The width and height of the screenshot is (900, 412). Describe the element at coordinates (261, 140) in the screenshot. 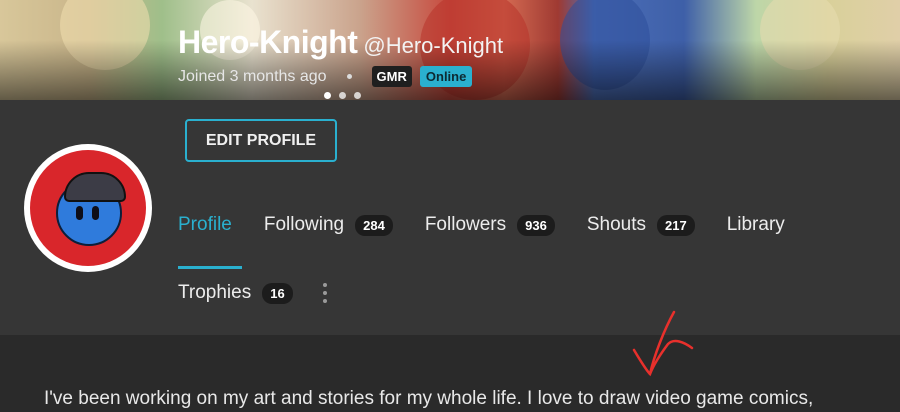

I see `edit-profile-button: EDIT PROFILE` at that location.